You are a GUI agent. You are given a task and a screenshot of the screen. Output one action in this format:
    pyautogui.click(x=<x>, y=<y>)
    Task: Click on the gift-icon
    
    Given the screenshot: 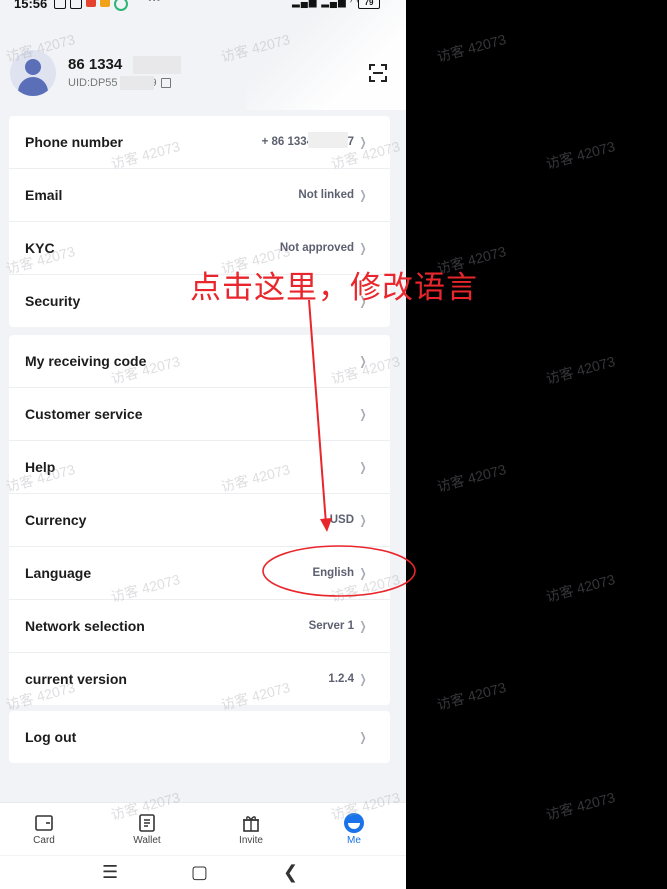 What is the action you would take?
    pyautogui.click(x=251, y=824)
    